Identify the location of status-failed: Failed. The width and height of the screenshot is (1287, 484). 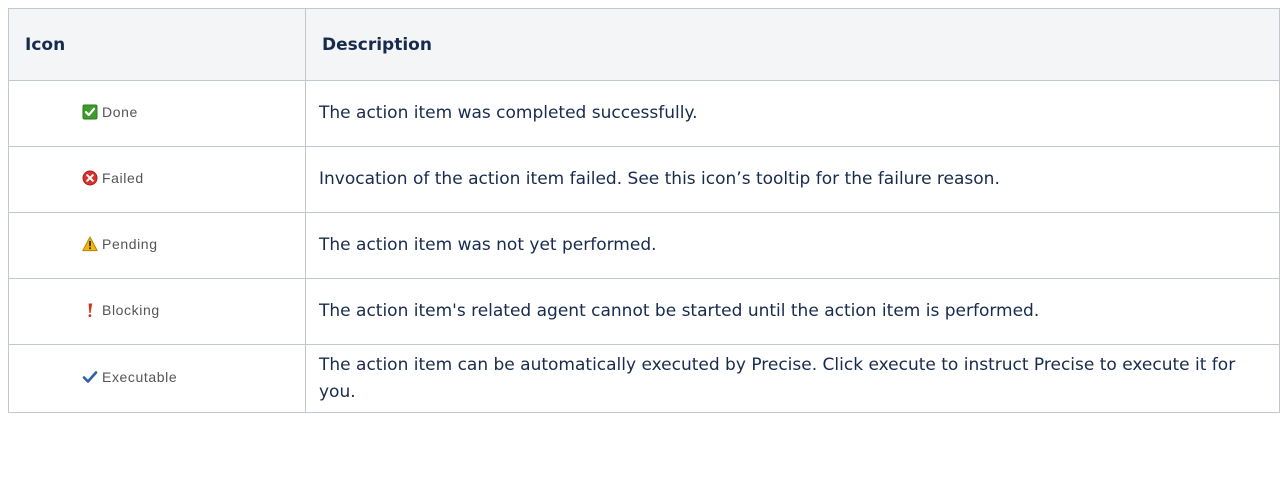
(113, 178).